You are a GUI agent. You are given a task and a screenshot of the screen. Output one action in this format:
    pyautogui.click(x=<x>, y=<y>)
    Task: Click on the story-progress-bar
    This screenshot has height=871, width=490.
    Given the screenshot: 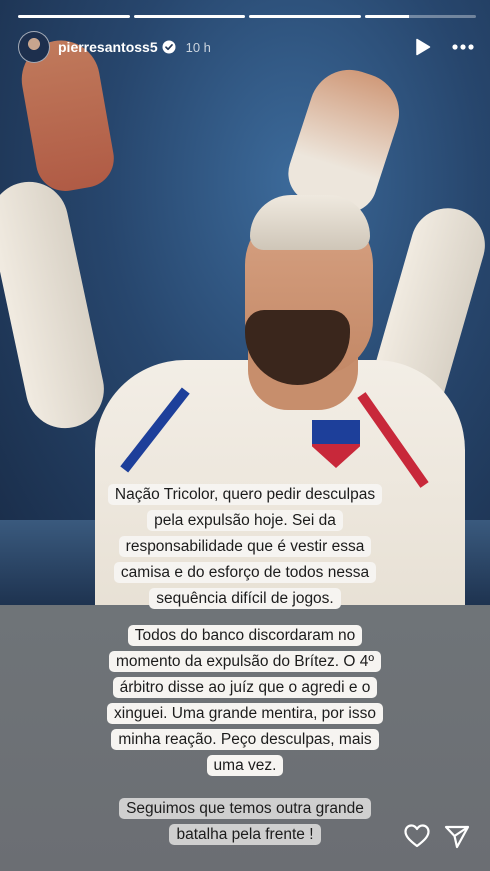 What is the action you would take?
    pyautogui.click(x=247, y=16)
    